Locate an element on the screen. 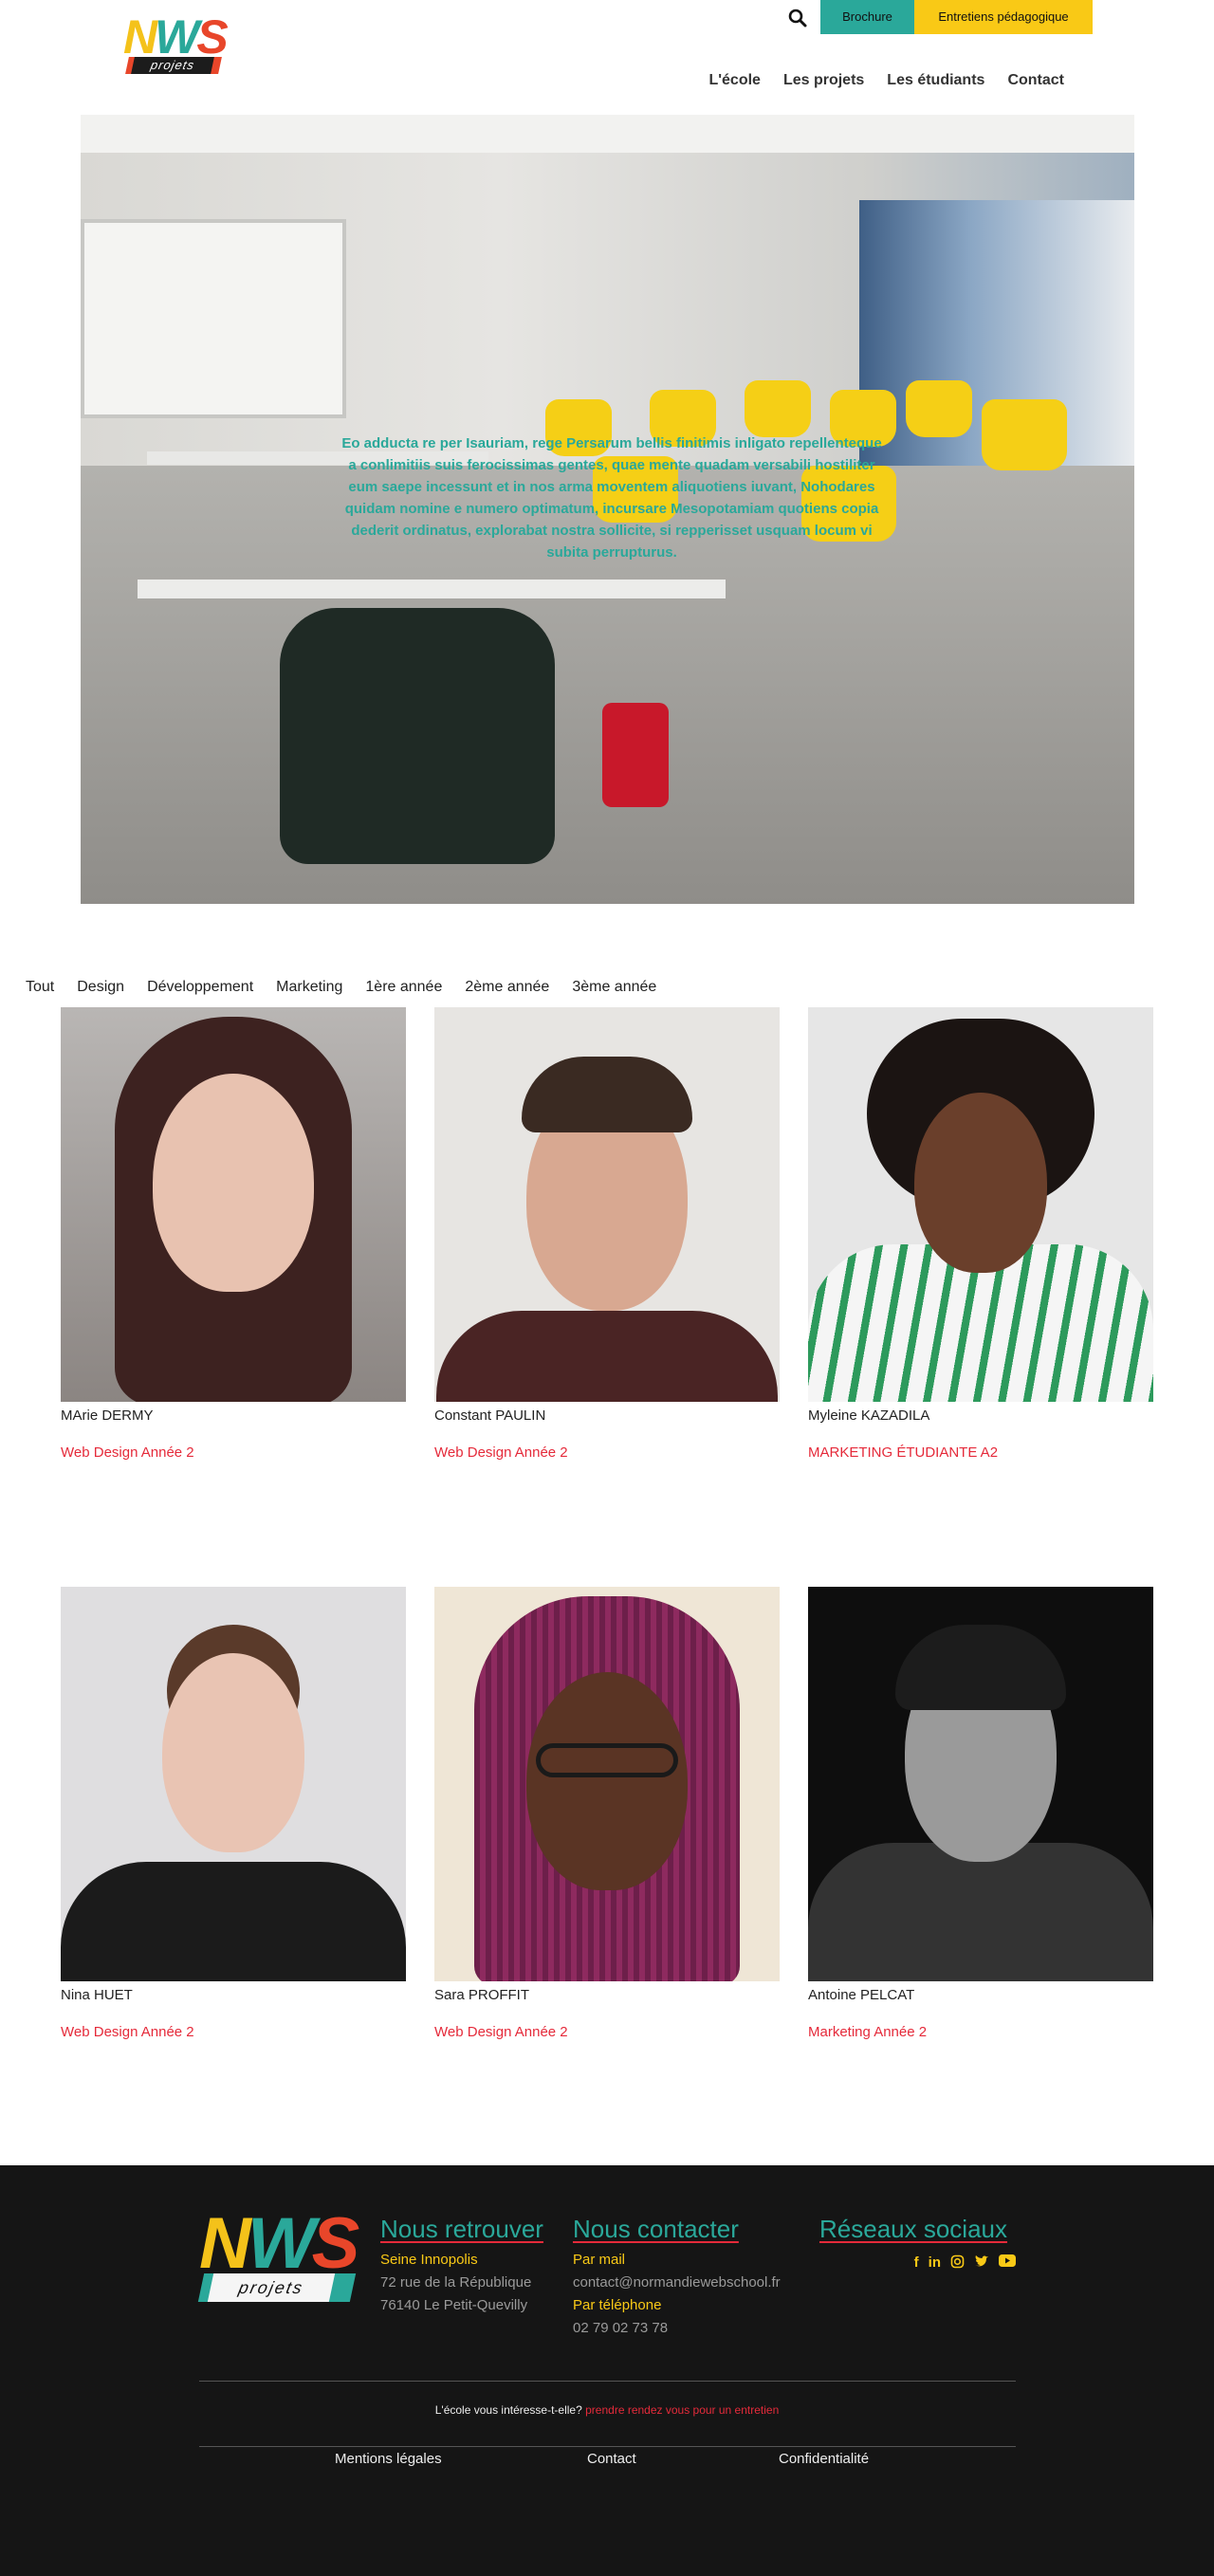  student-name: Constant PAULIN is located at coordinates (490, 1416).